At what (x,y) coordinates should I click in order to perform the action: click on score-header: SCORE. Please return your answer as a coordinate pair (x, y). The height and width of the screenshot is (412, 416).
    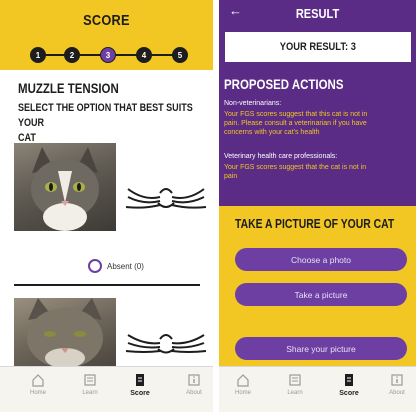
    Looking at the image, I should click on (106, 20).